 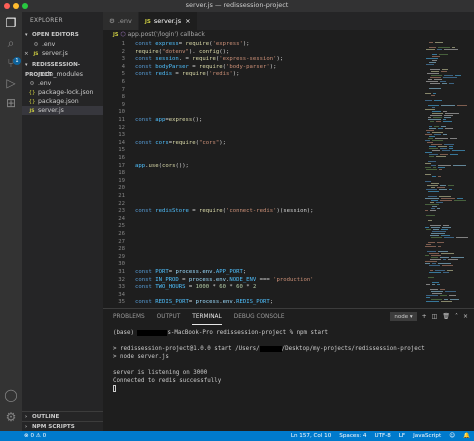 I want to click on npm-scripts-section: › NPM SCRIPTS, so click(x=62, y=426).